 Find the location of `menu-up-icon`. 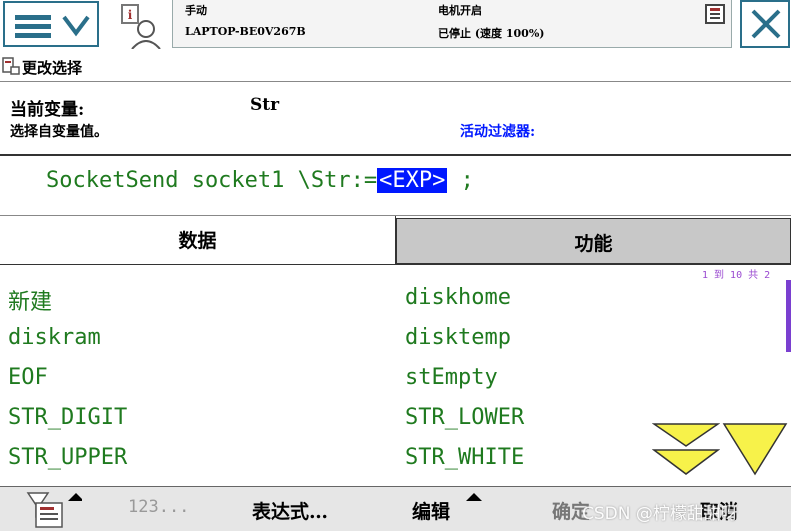

menu-up-icon is located at coordinates (474, 497).